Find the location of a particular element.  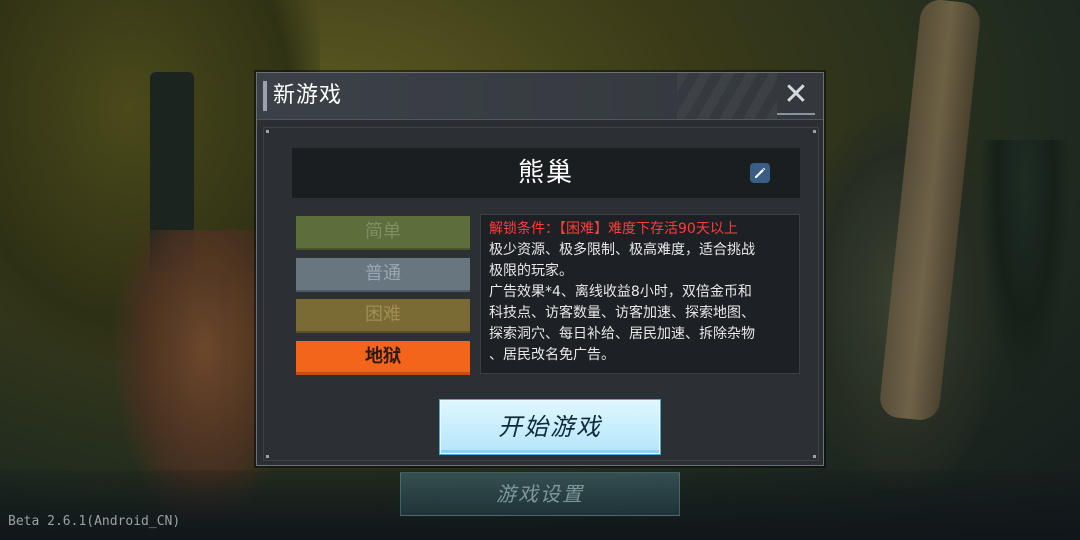

header-accent-bar is located at coordinates (265, 96).